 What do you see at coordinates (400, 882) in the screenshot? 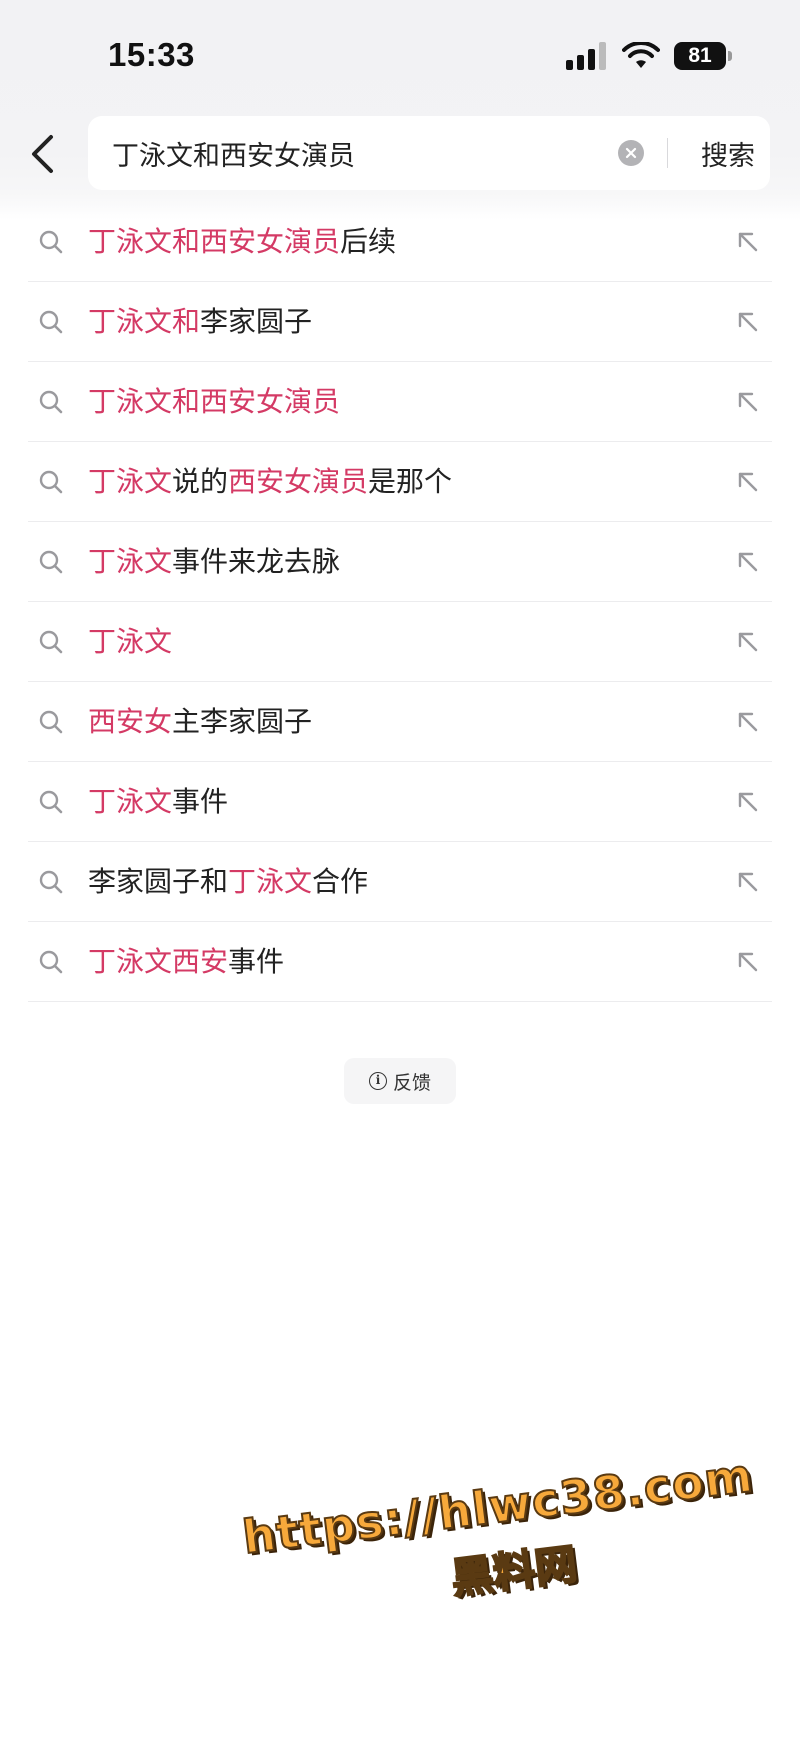
I see `suggestion-item: 李家圆子和丁泳文合作` at bounding box center [400, 882].